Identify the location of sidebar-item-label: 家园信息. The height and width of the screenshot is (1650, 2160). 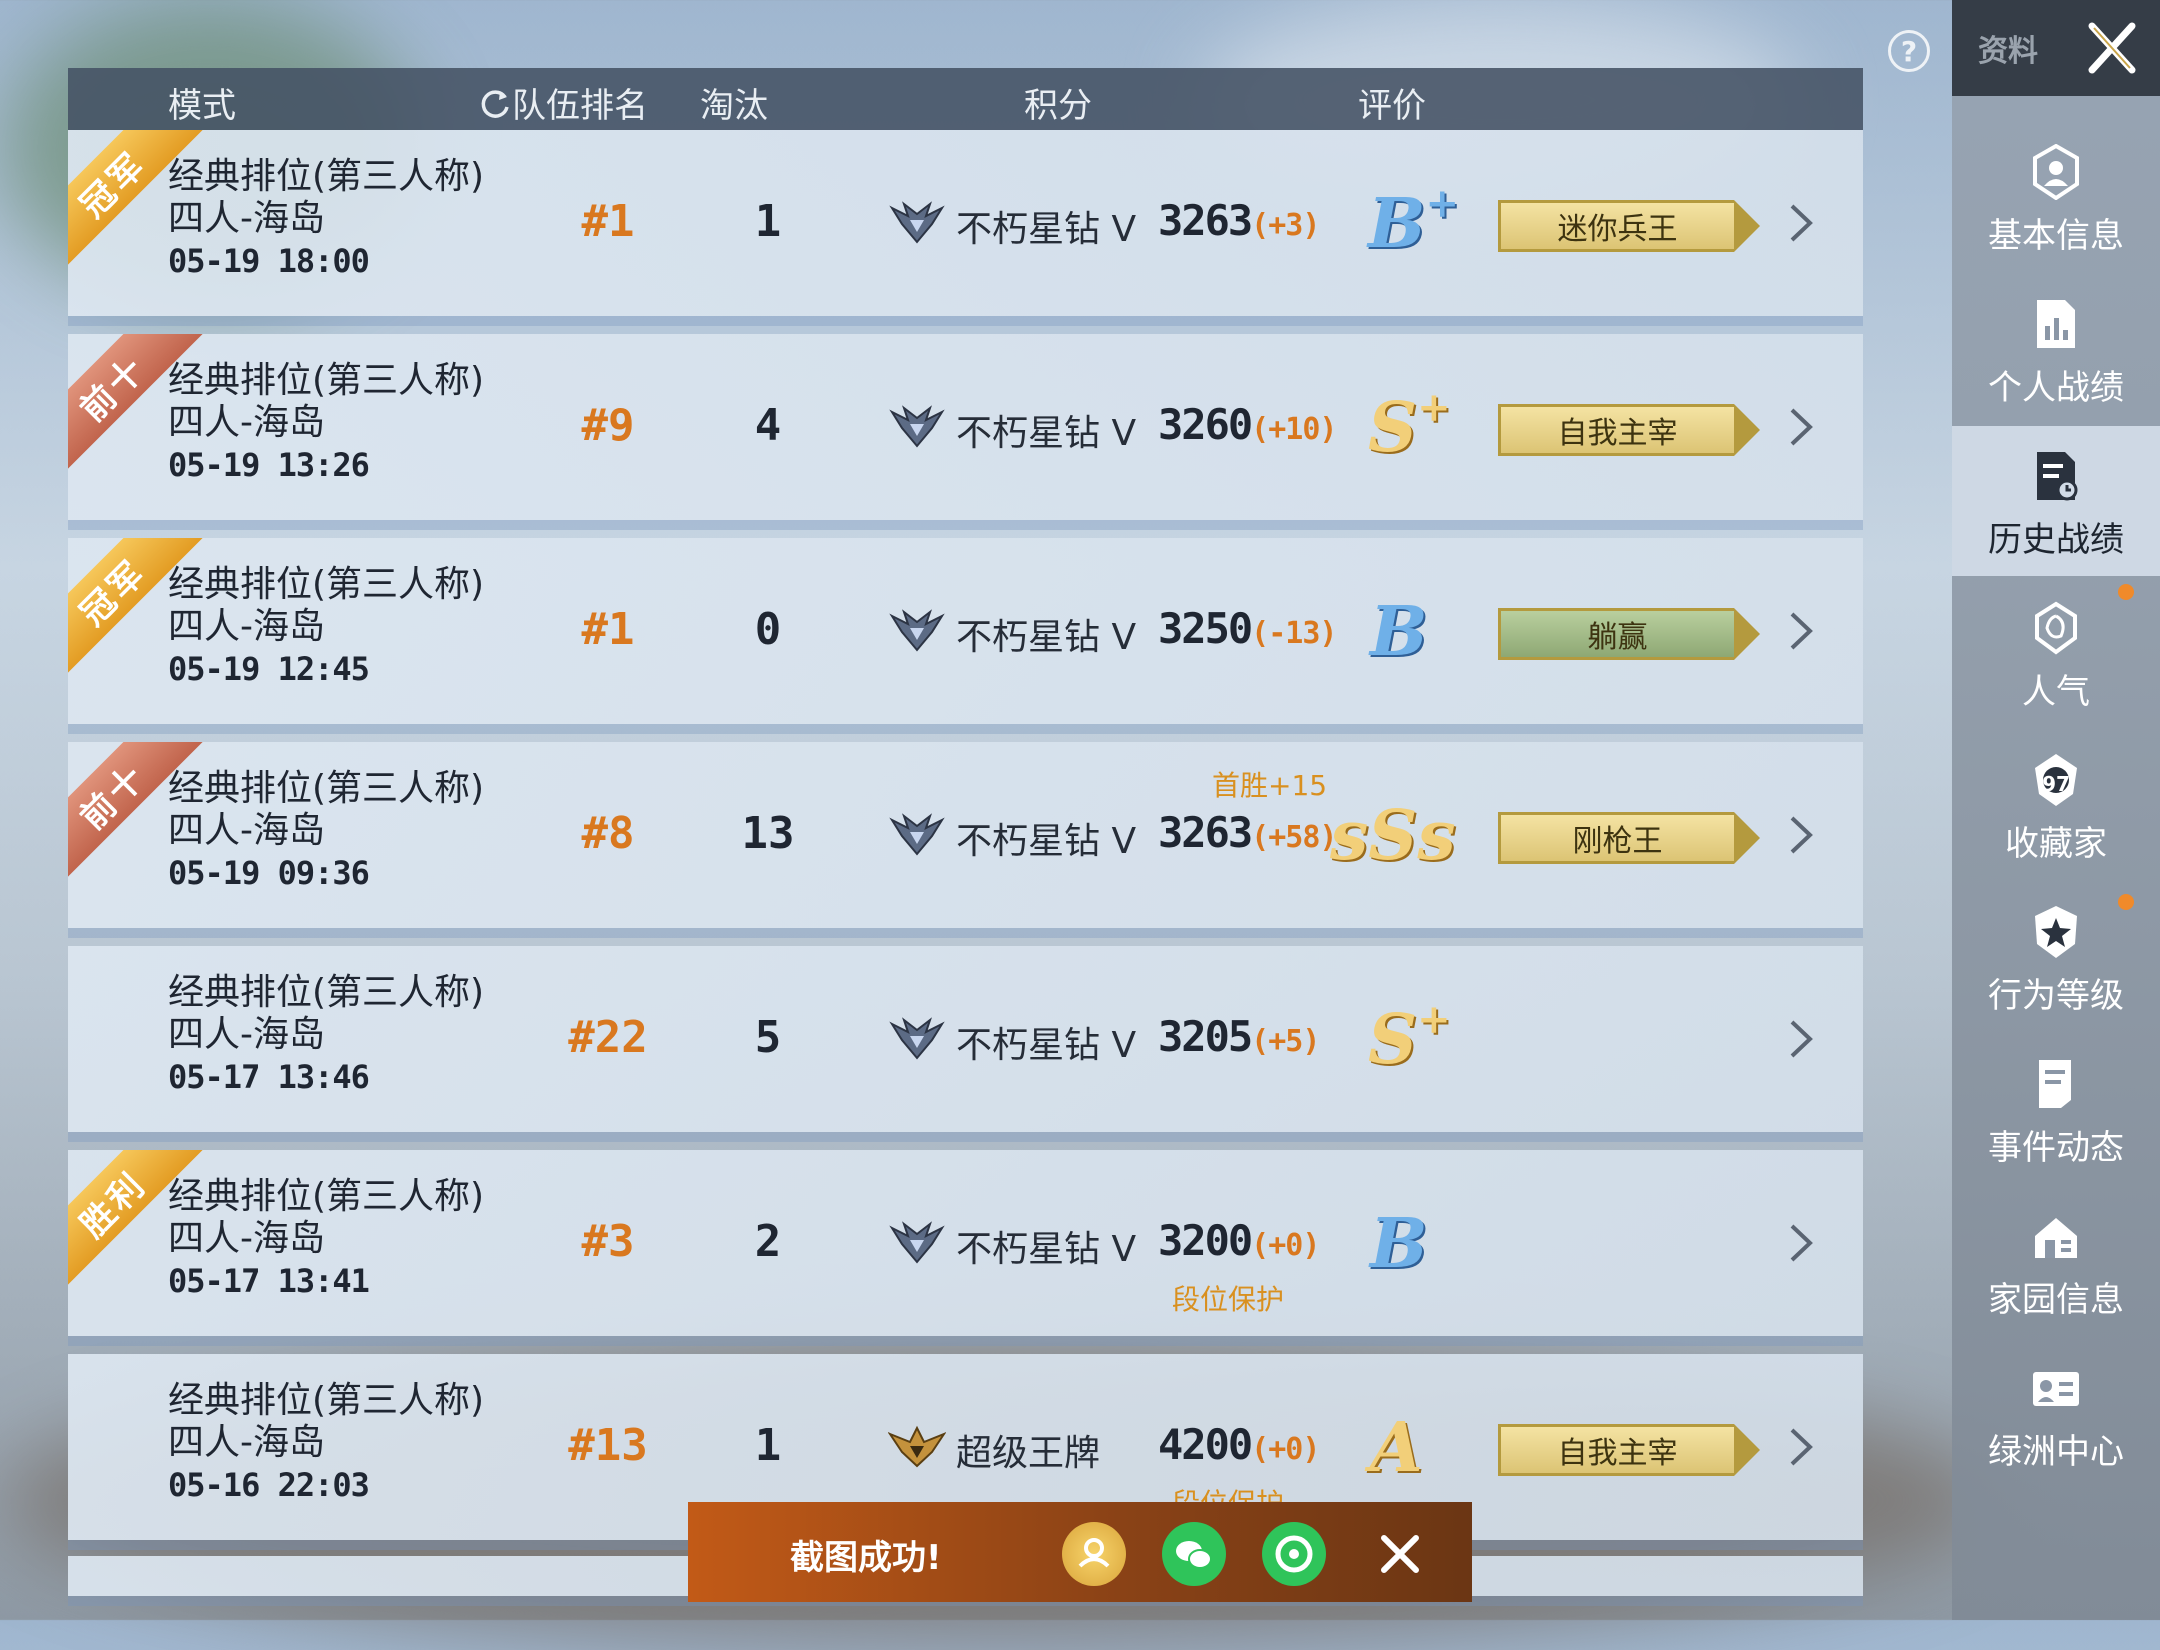
(2056, 1300).